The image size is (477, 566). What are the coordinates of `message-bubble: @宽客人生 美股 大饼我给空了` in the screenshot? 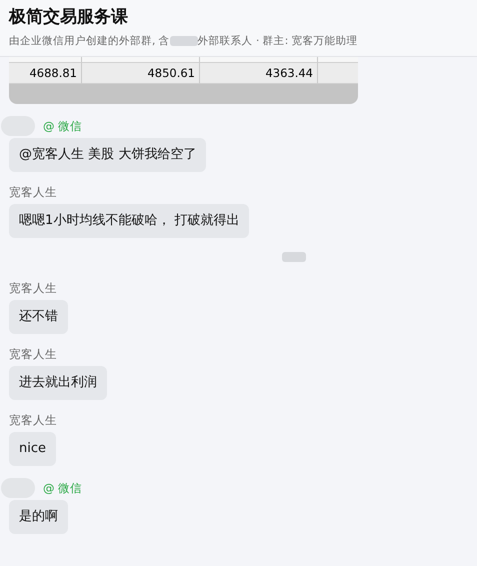 It's located at (107, 155).